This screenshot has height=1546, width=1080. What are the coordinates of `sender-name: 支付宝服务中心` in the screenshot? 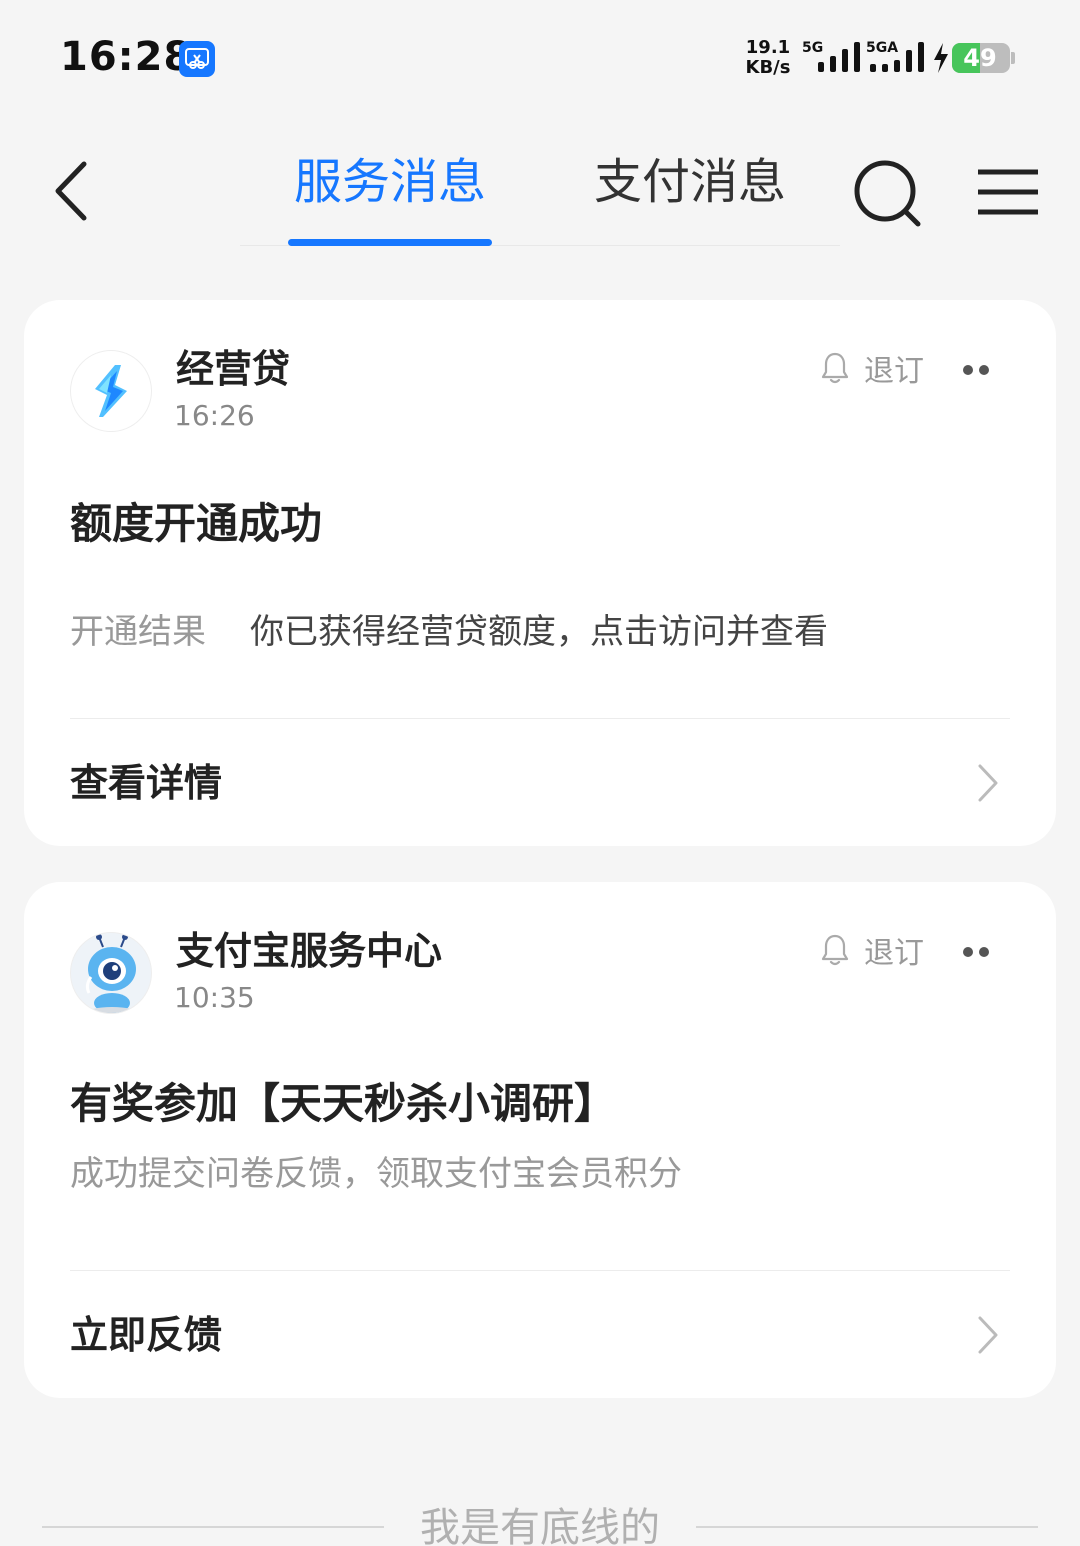 It's located at (309, 951).